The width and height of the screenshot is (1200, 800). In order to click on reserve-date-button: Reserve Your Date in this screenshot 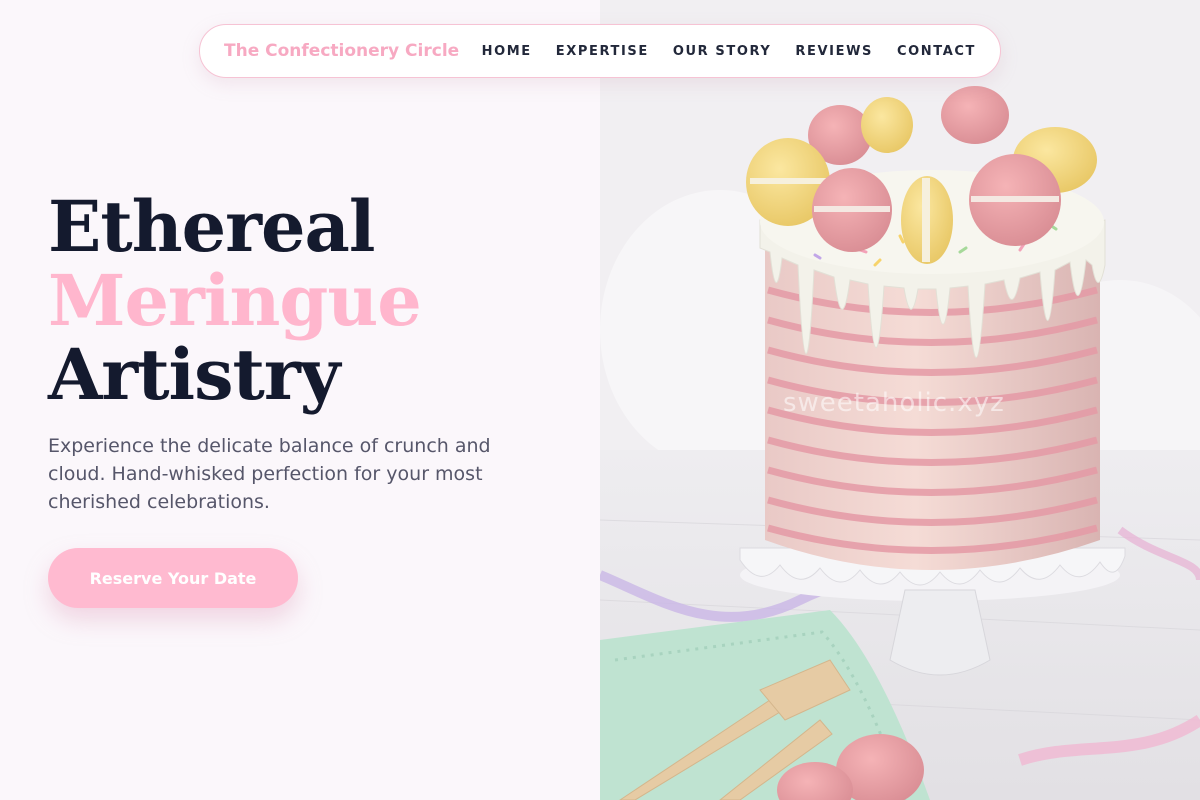, I will do `click(173, 578)`.